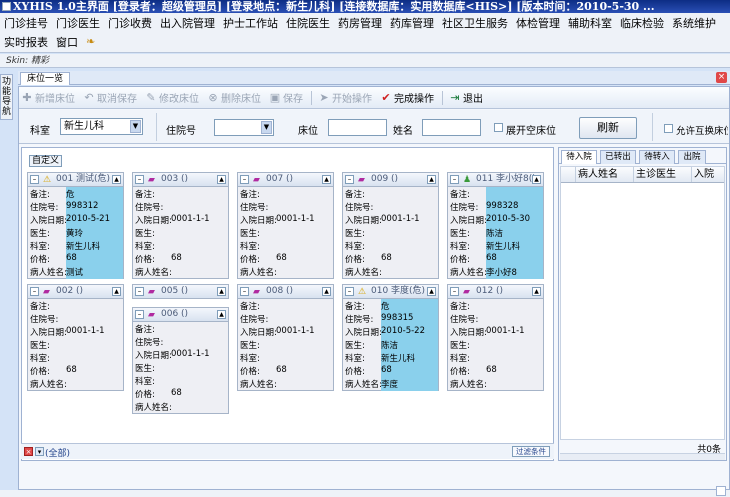  What do you see at coordinates (145, 233) in the screenshot?
I see `bed-field-doctor: 医生:` at bounding box center [145, 233].